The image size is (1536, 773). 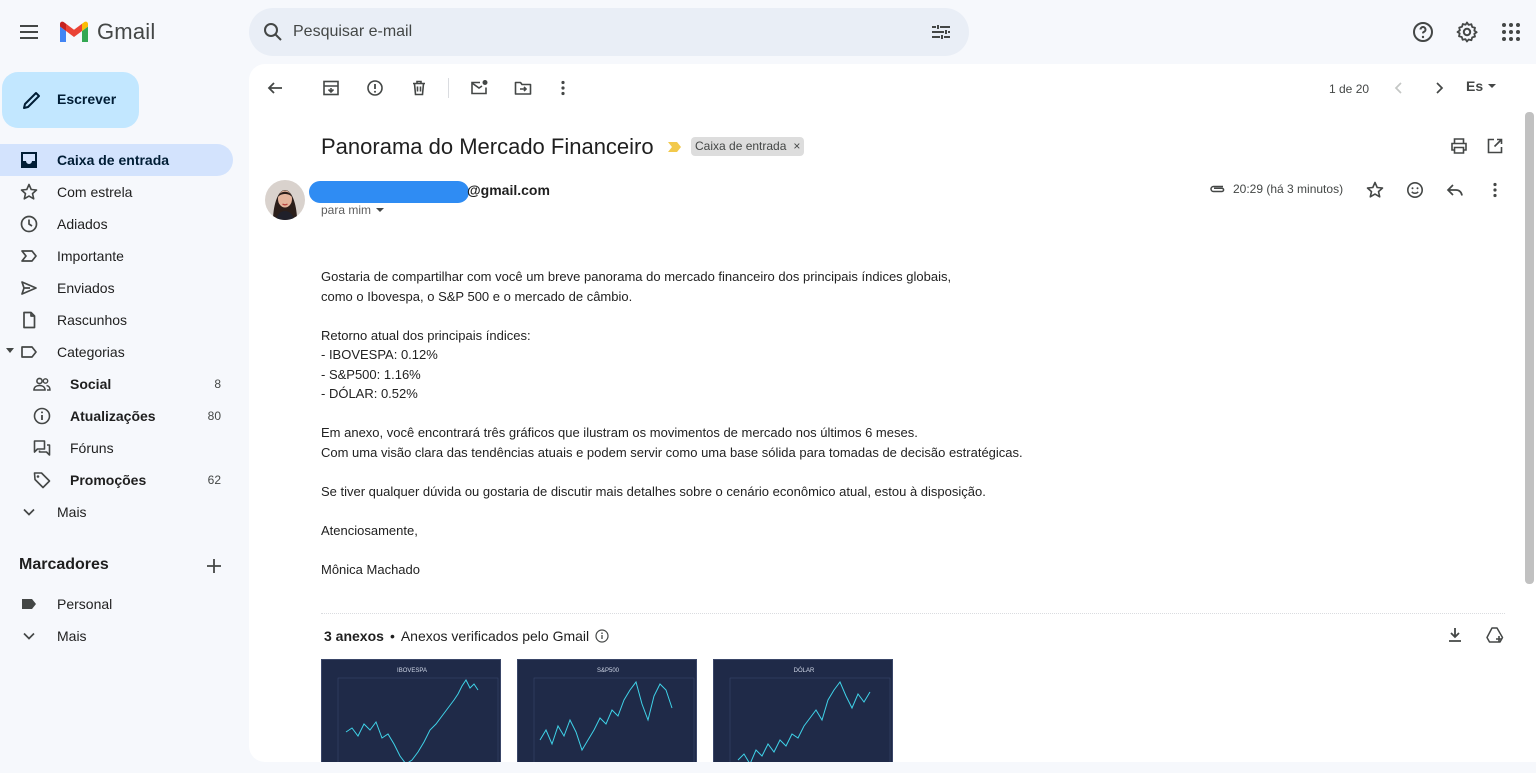 I want to click on search-icon, so click(x=273, y=32).